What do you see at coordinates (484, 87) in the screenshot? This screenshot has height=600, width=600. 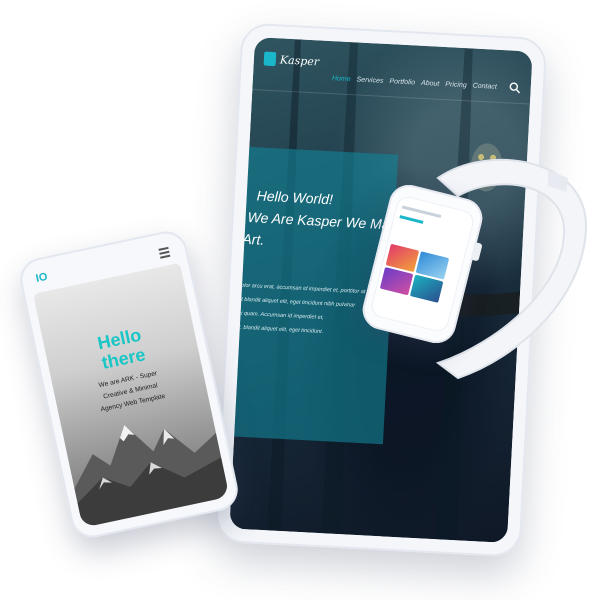 I see `nav-contact: Contact` at bounding box center [484, 87].